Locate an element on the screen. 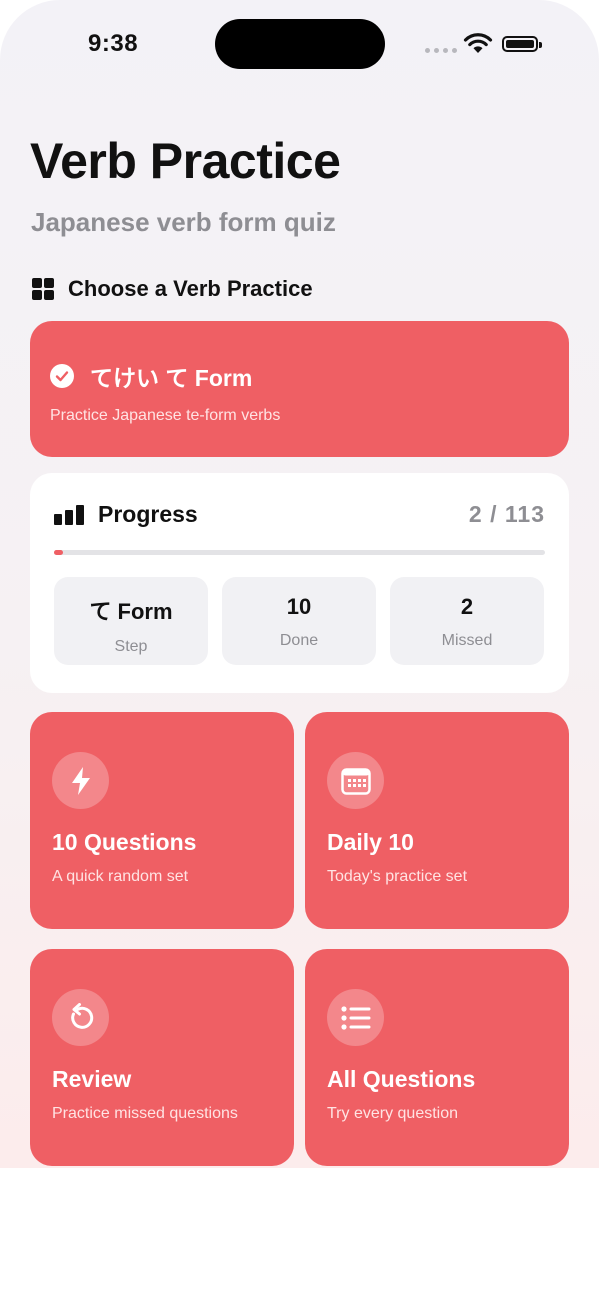 This screenshot has width=599, height=1300. mode-all-questions-button: All Questions Try every question is located at coordinates (437, 1057).